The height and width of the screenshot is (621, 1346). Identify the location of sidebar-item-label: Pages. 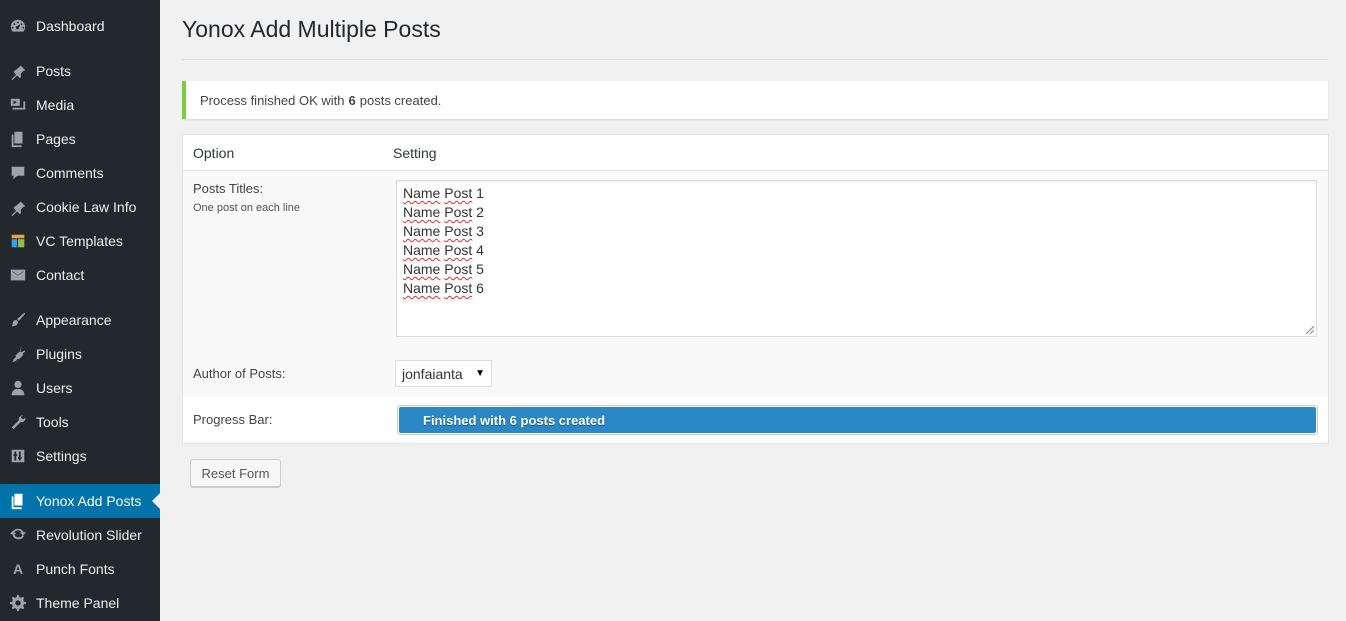
(56, 139).